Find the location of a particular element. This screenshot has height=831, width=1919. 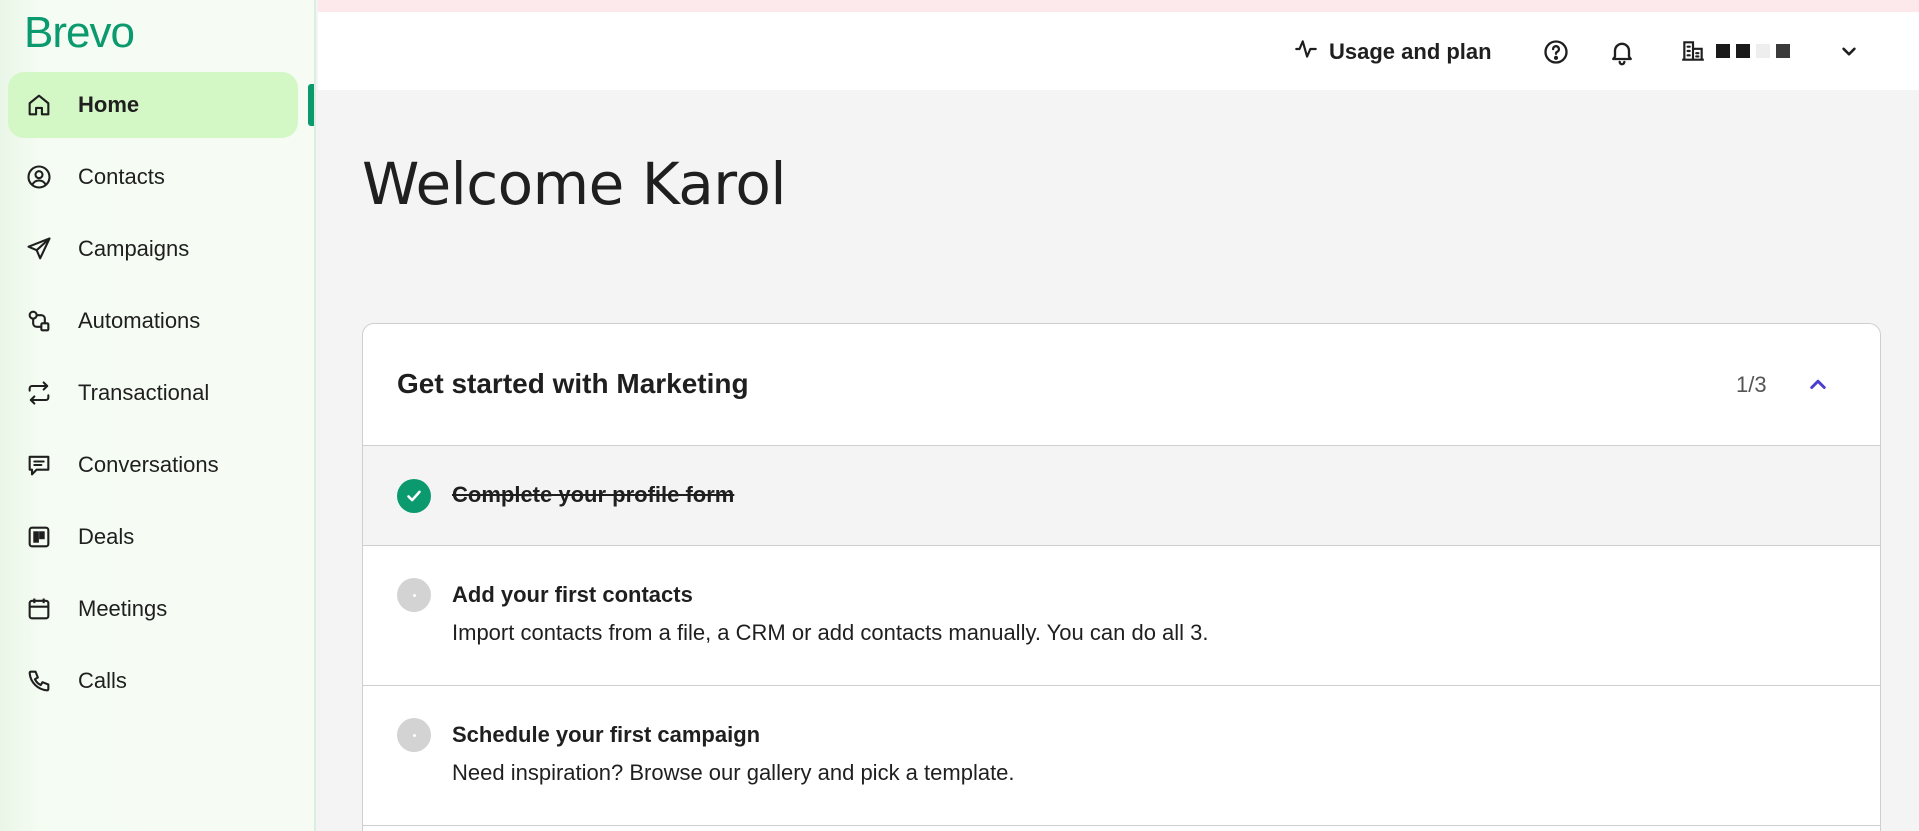

sidebar-item-conversations: Conversations is located at coordinates (153, 465).